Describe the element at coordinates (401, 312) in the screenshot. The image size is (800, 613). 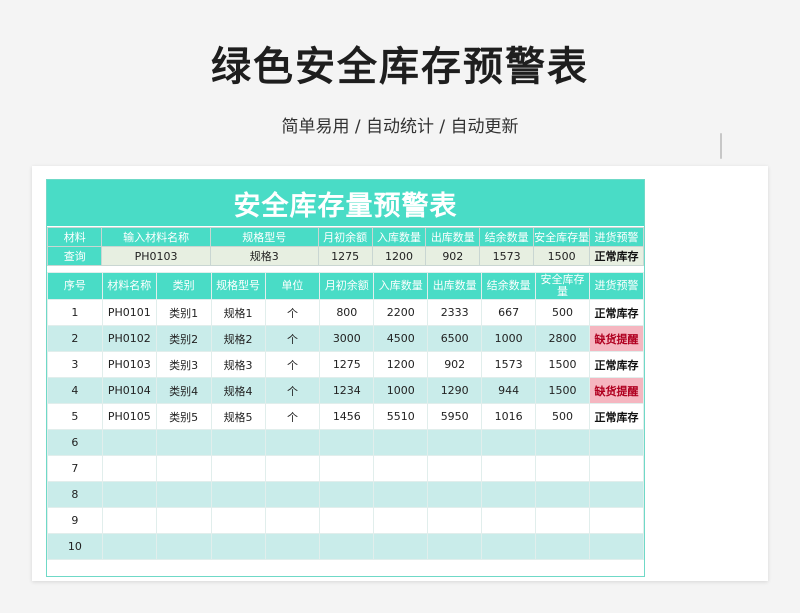
I see `cell-in: 2200` at that location.